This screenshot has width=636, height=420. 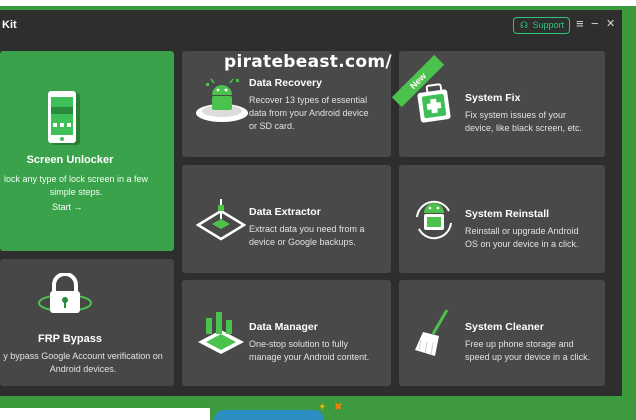 I want to click on description-line: data from your Android device, so click(x=309, y=113).